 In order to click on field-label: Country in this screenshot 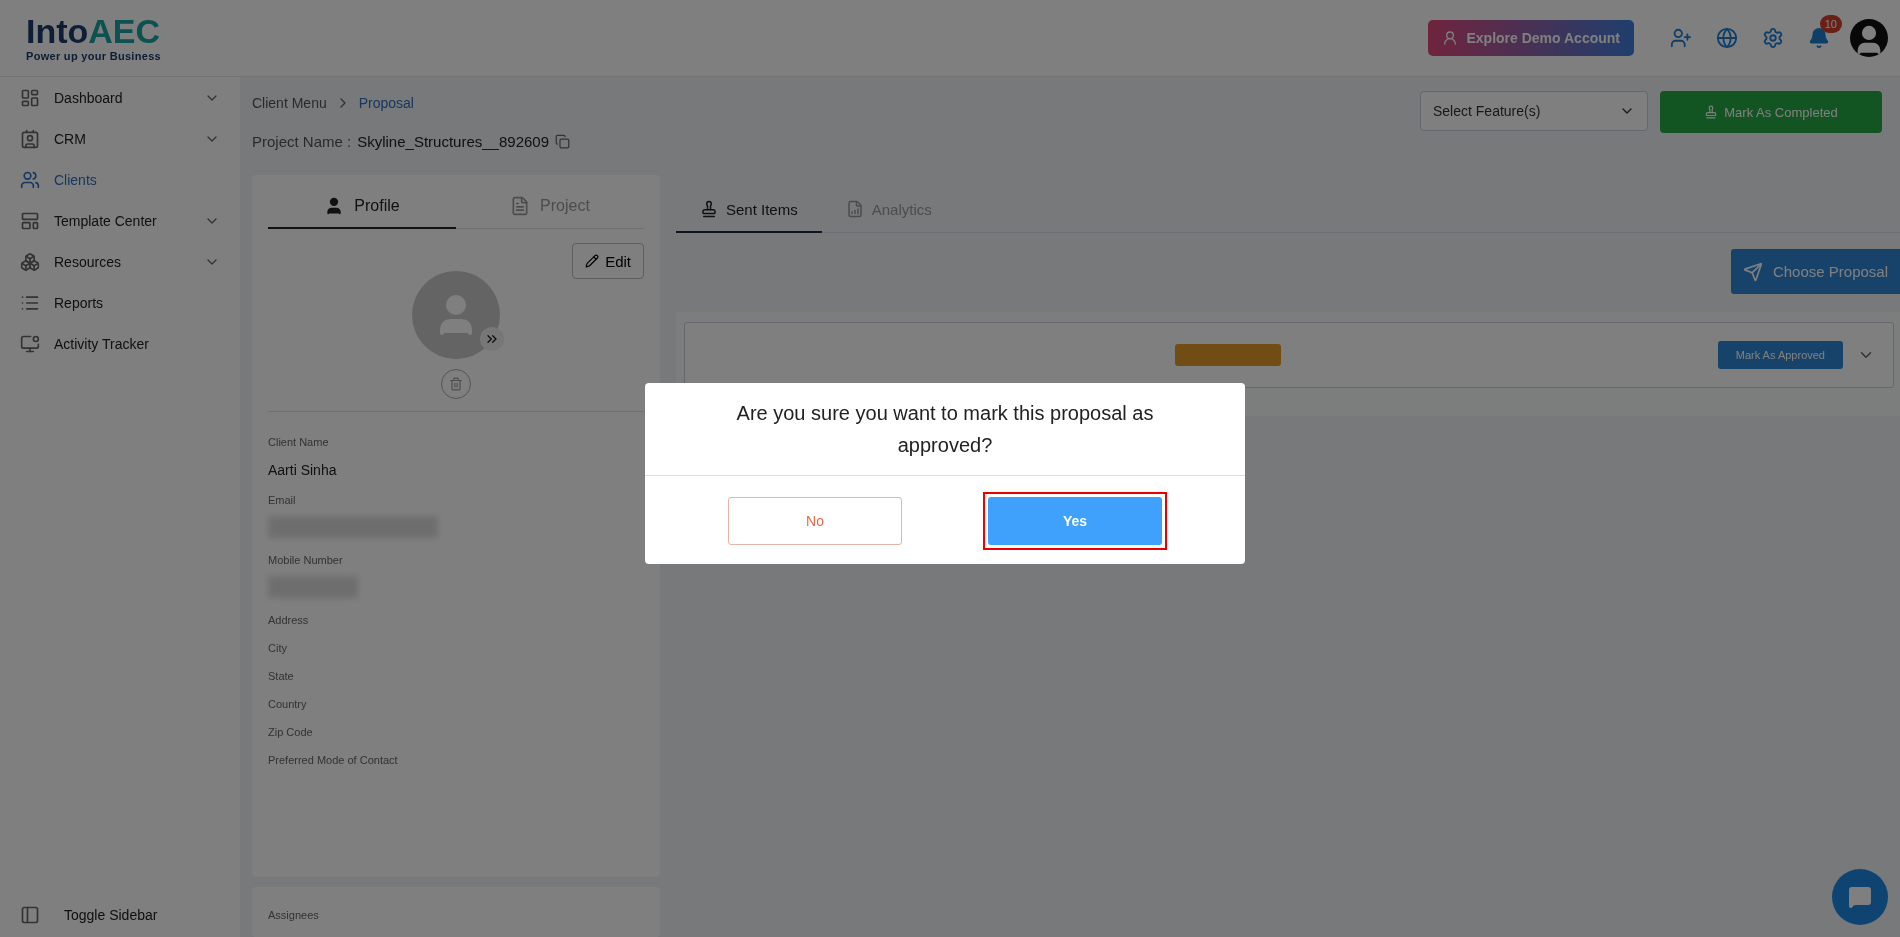, I will do `click(288, 704)`.